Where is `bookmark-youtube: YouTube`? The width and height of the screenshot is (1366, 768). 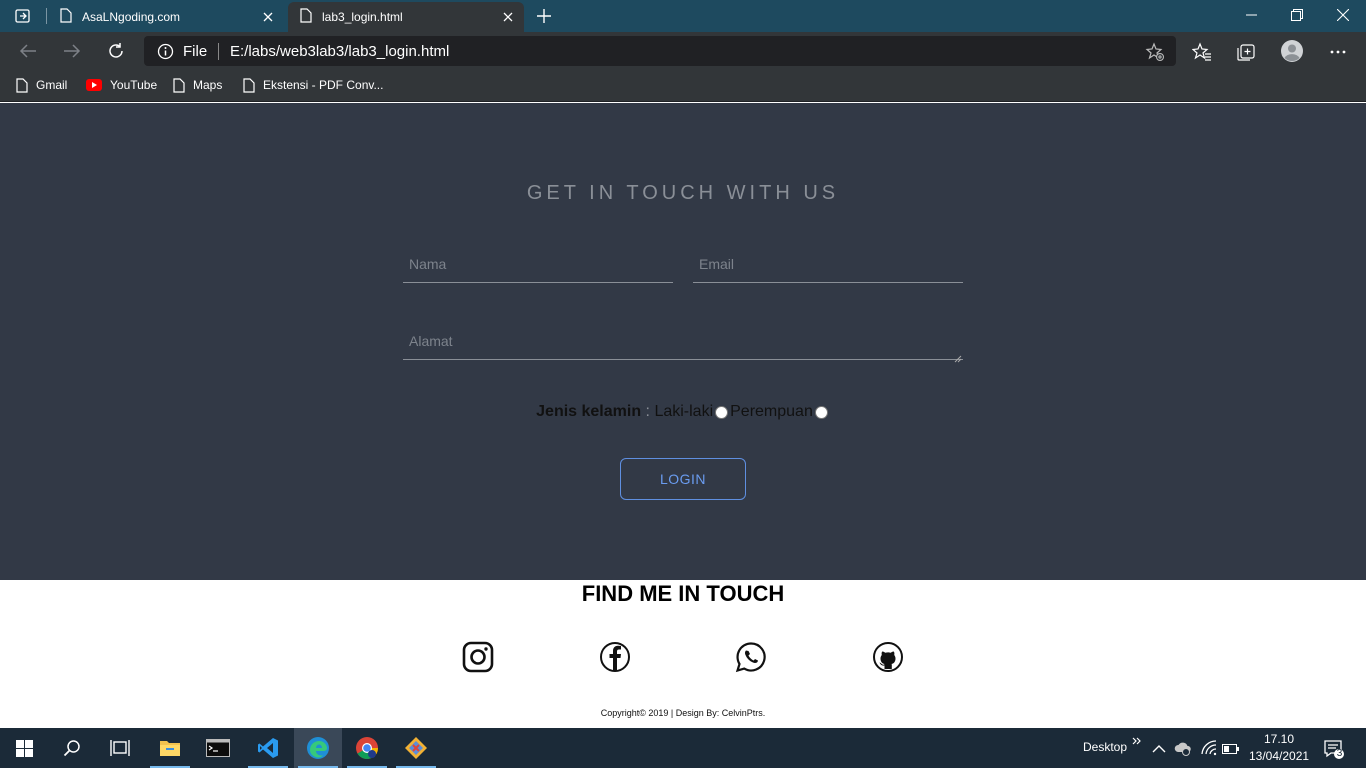
bookmark-youtube: YouTube is located at coordinates (121, 85).